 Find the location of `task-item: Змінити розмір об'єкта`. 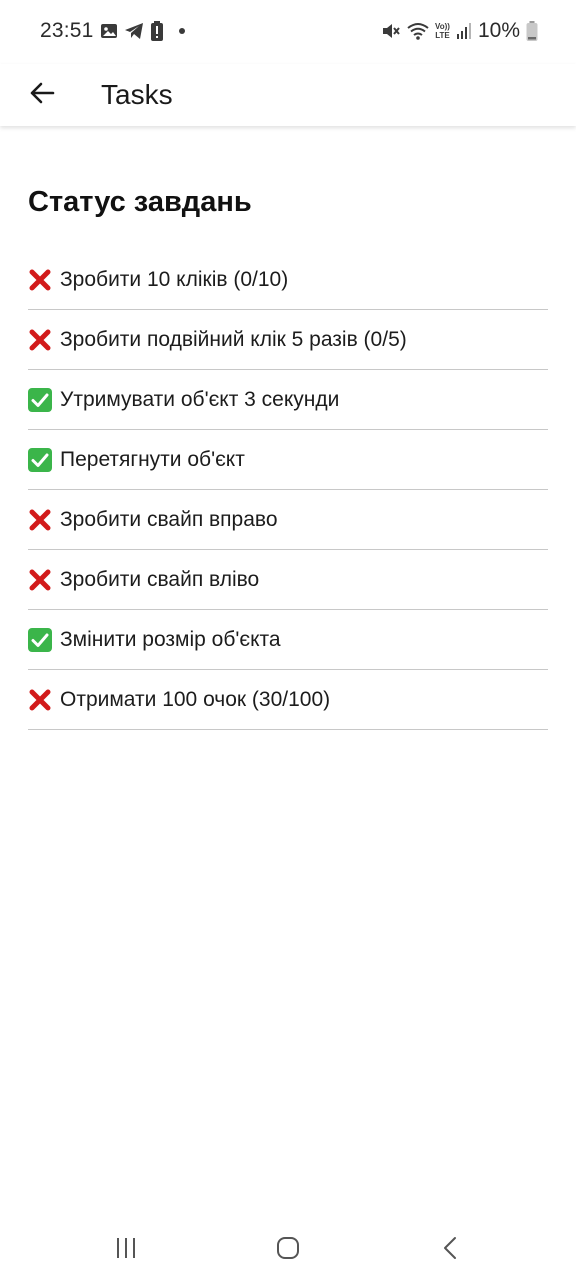

task-item: Змінити розмір об'єкта is located at coordinates (288, 640).